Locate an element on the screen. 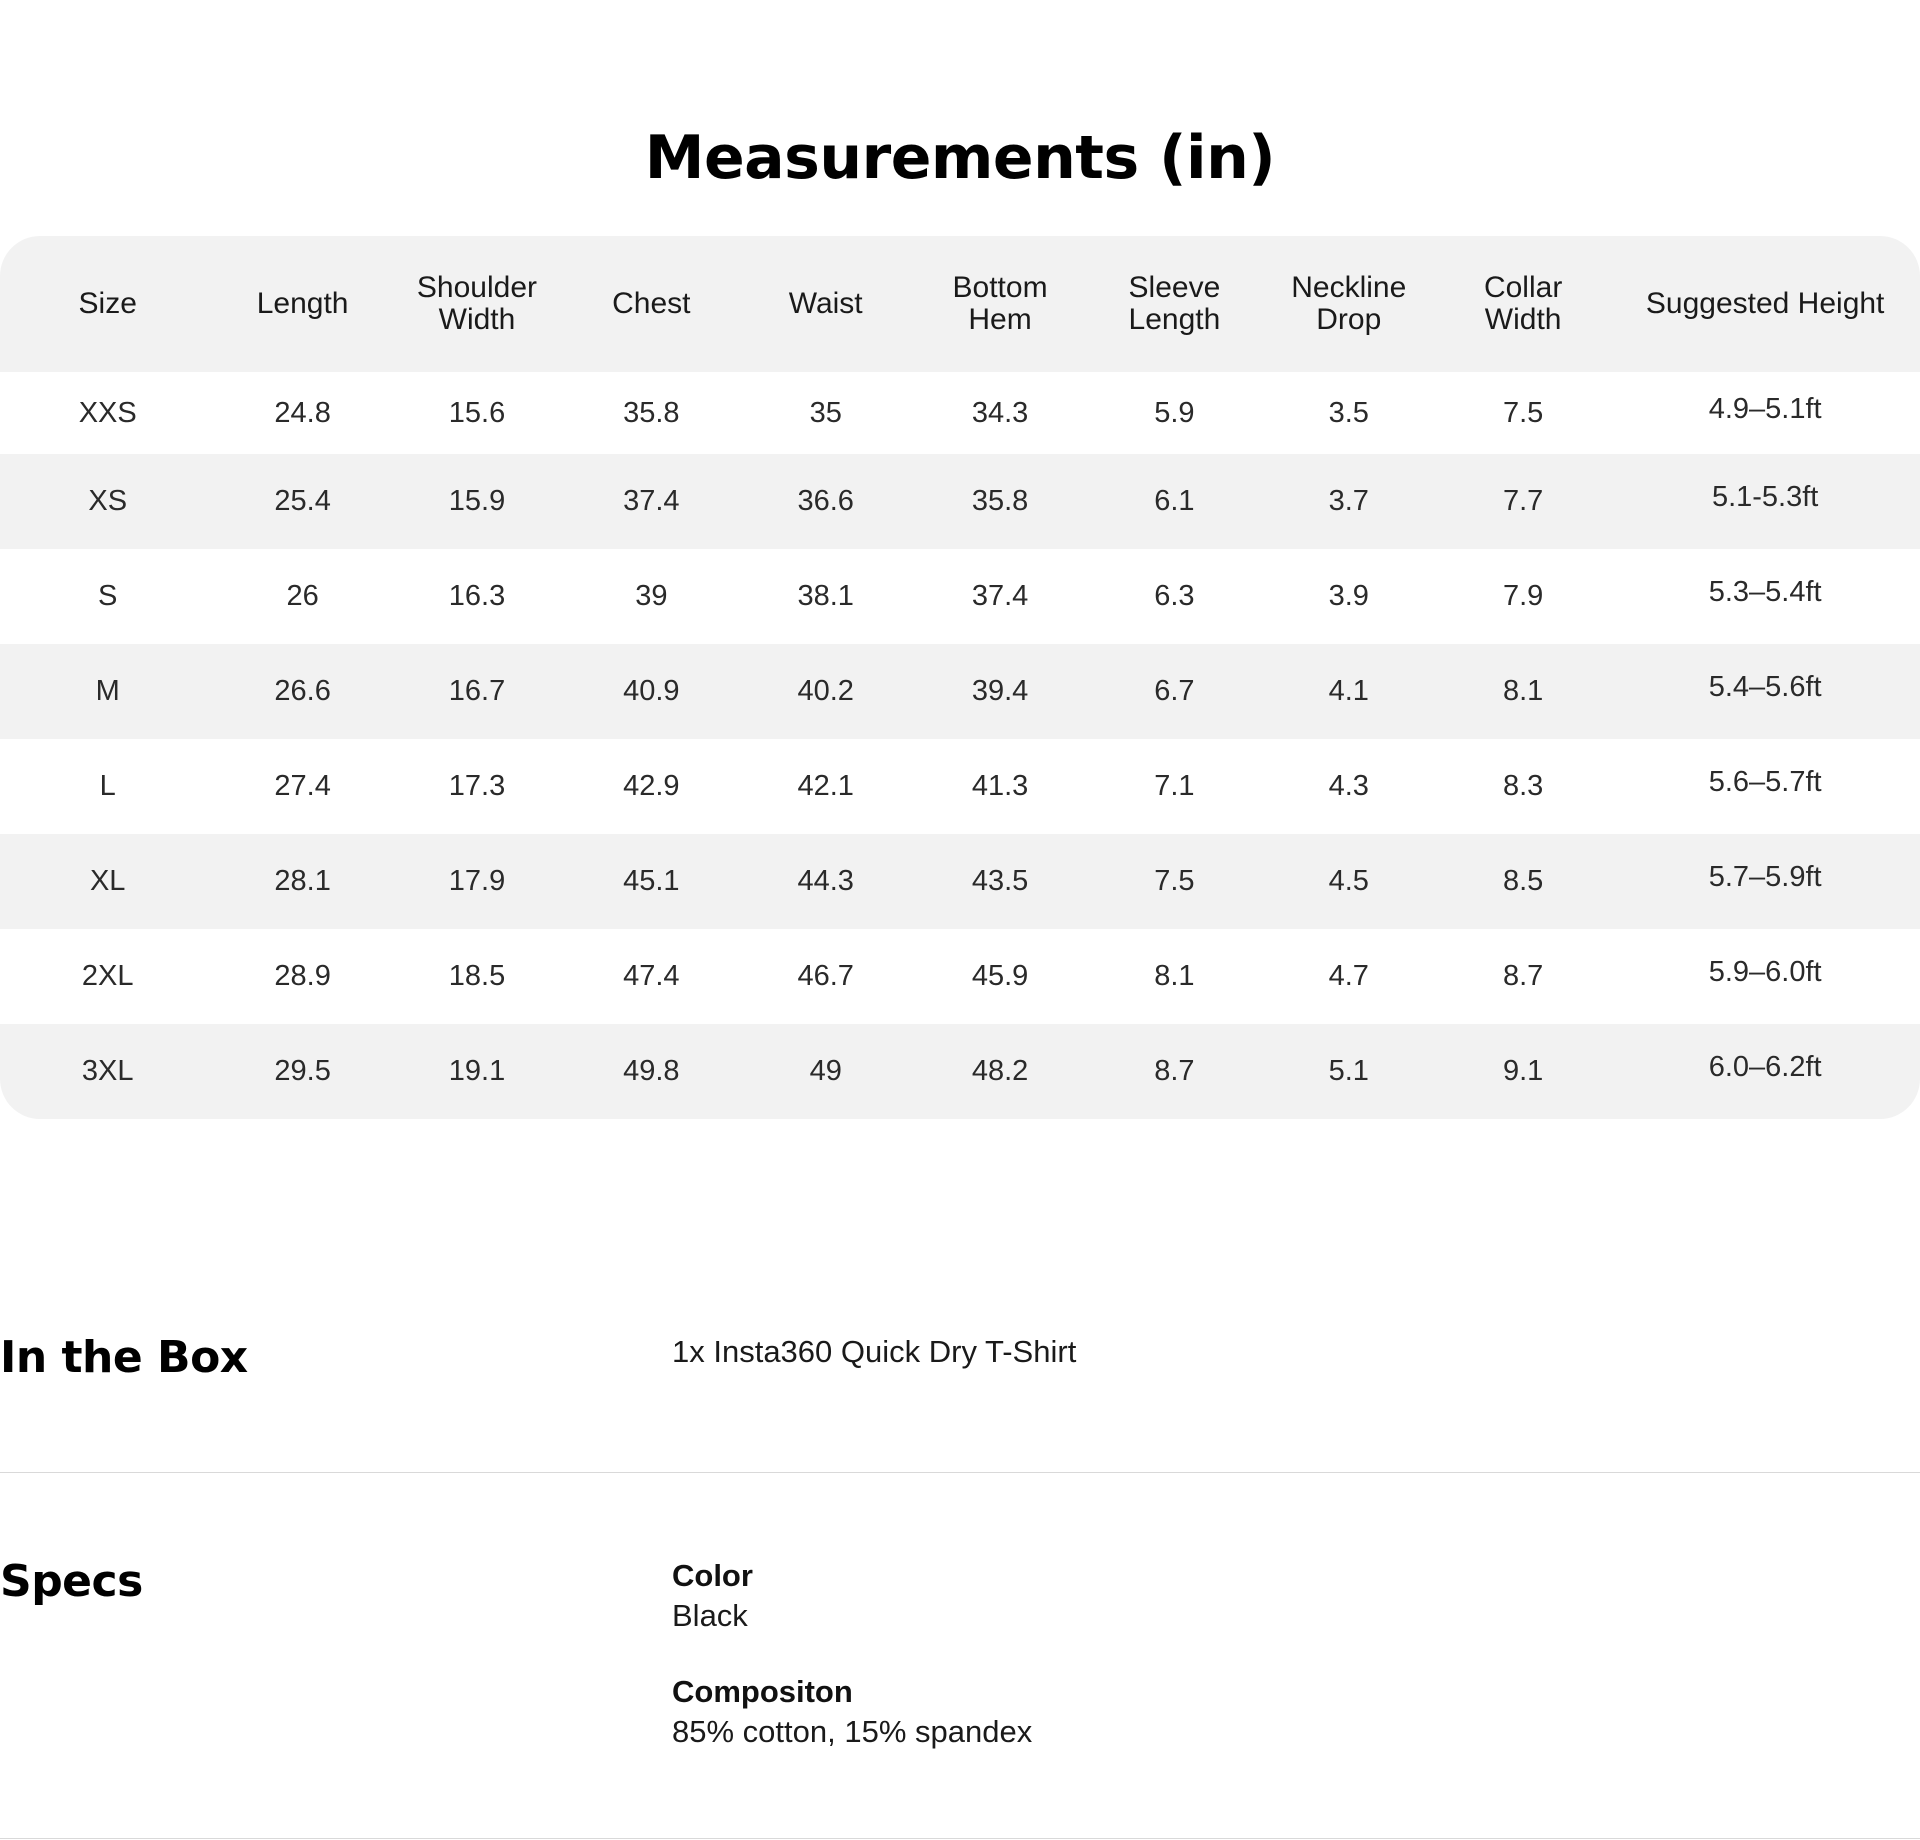 The width and height of the screenshot is (1920, 1840). table-cell: 26 is located at coordinates (302, 596).